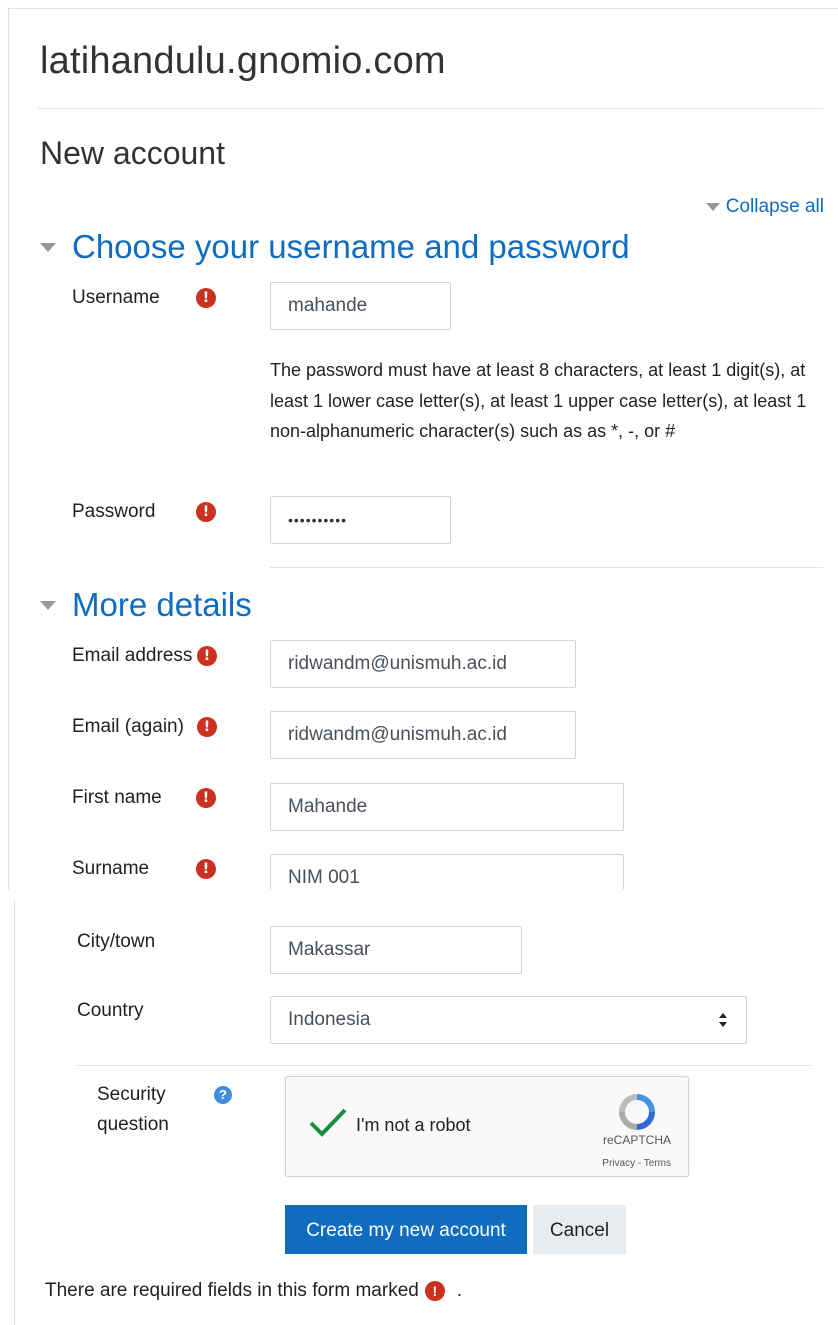  I want to click on frame-left-border, so click(8, 449).